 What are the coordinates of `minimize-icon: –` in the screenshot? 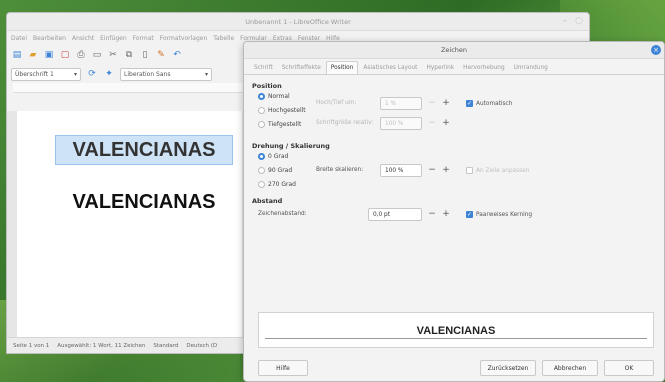 It's located at (565, 20).